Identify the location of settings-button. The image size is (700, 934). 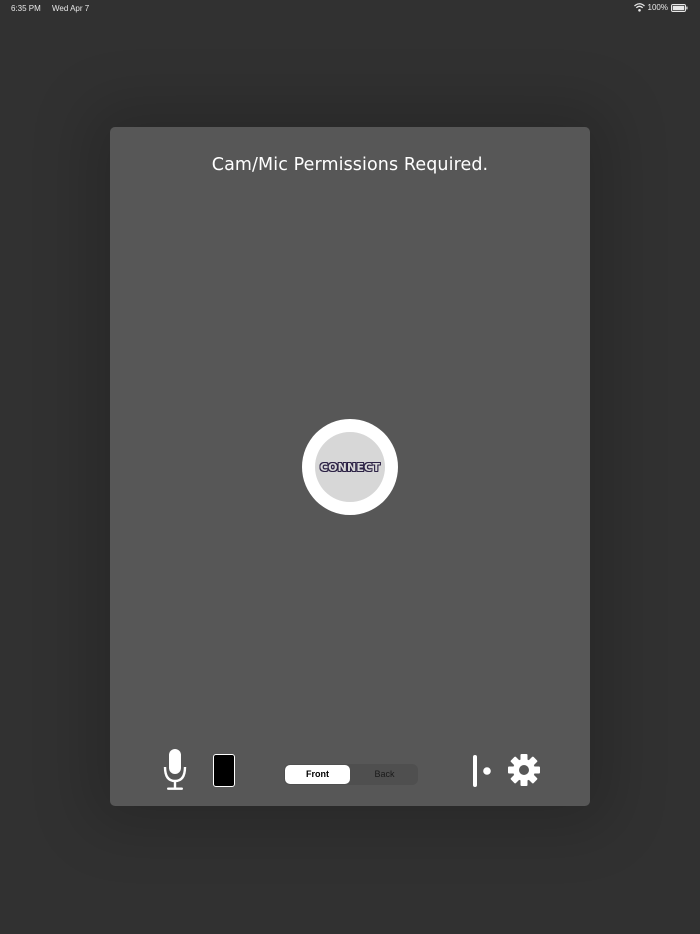
(524, 770).